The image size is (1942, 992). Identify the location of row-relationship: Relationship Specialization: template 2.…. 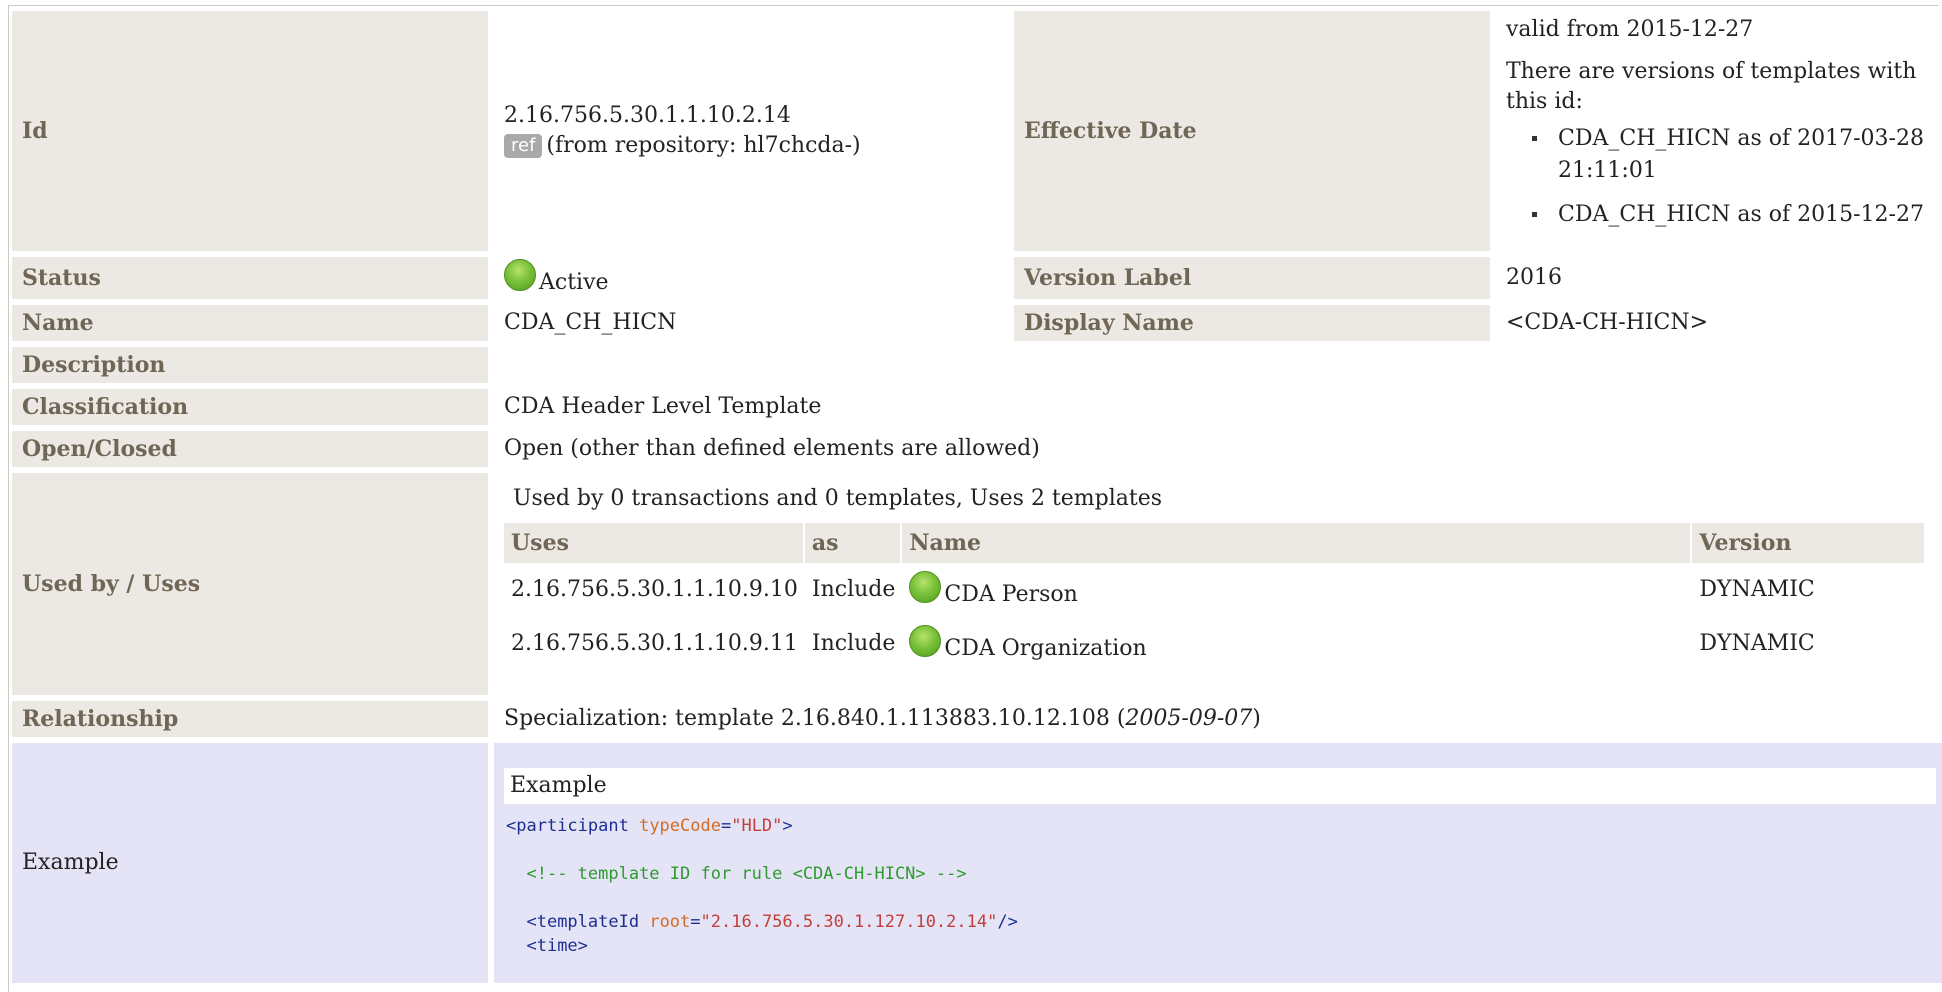
(977, 719).